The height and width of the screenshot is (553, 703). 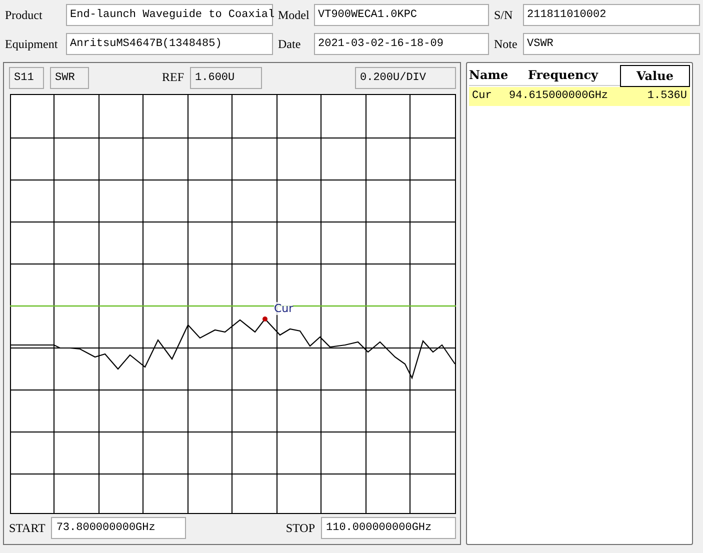 I want to click on field-label: Product, so click(x=24, y=15).